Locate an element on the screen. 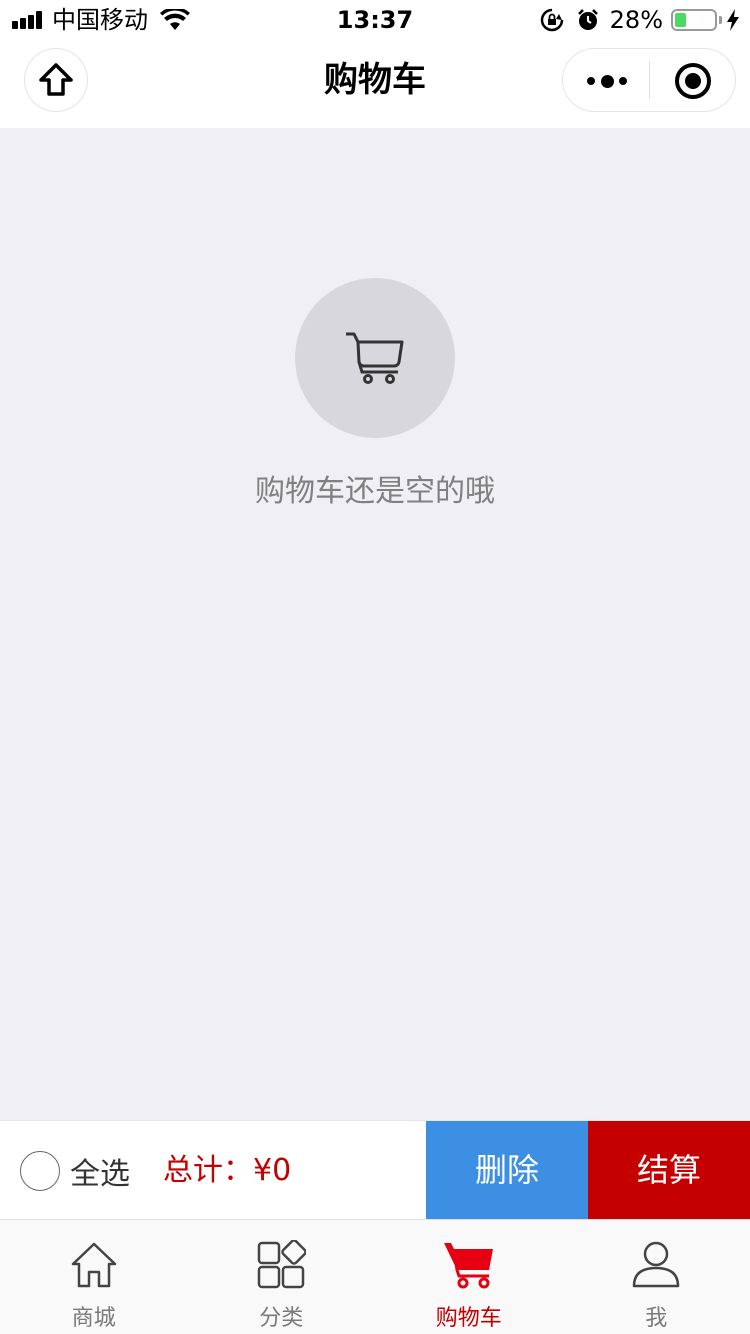 Image resolution: width=750 pixels, height=1334 pixels. cart-action-bar: 全选 总计：¥0 删除 结算 is located at coordinates (375, 1170).